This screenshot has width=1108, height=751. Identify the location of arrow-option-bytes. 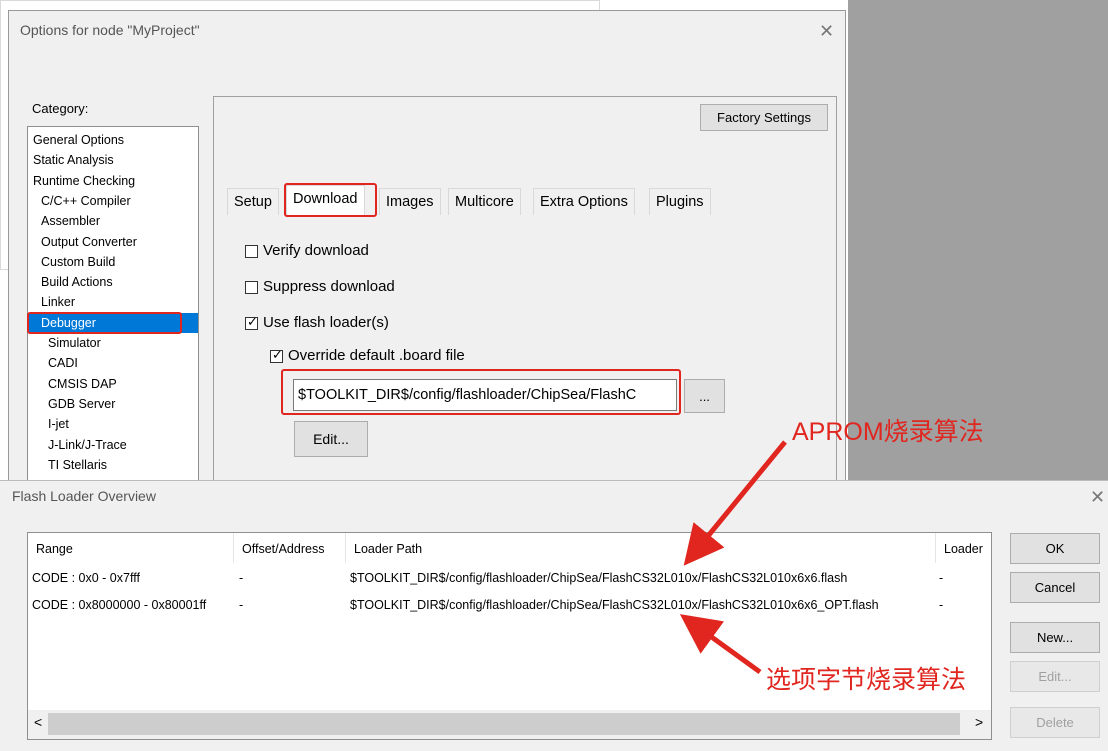
(720, 644).